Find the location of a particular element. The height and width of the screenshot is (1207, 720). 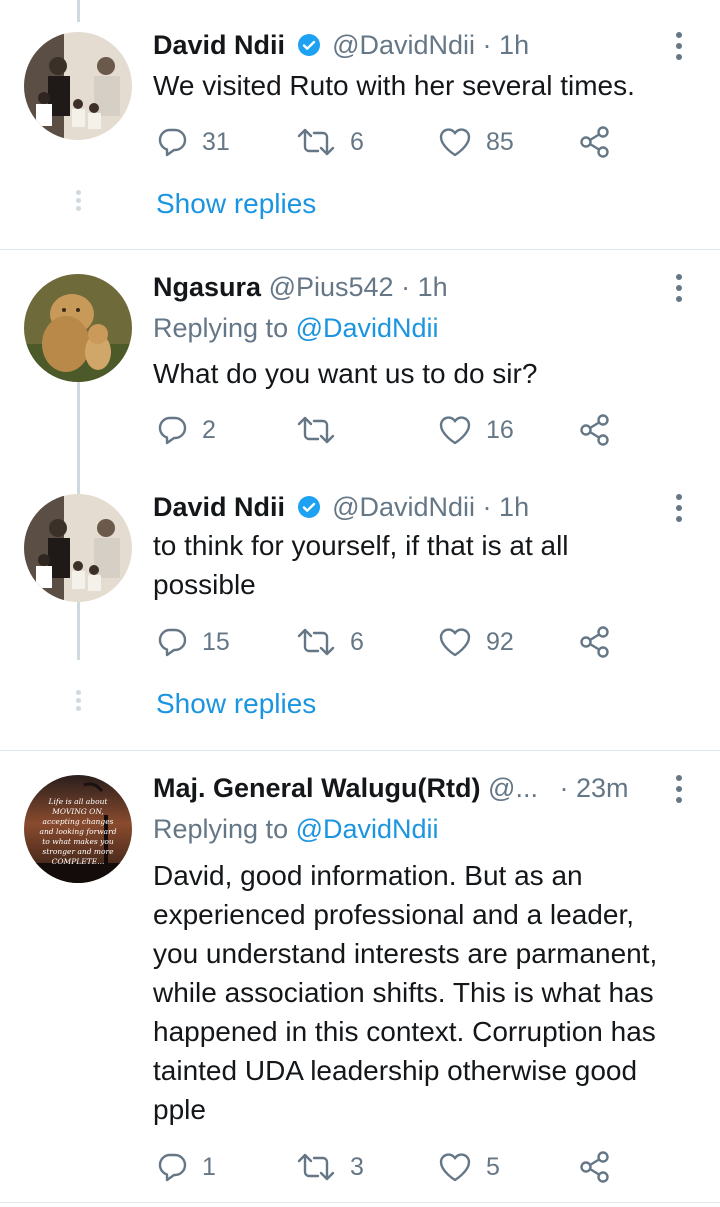

like-button: 85 is located at coordinates (476, 142).